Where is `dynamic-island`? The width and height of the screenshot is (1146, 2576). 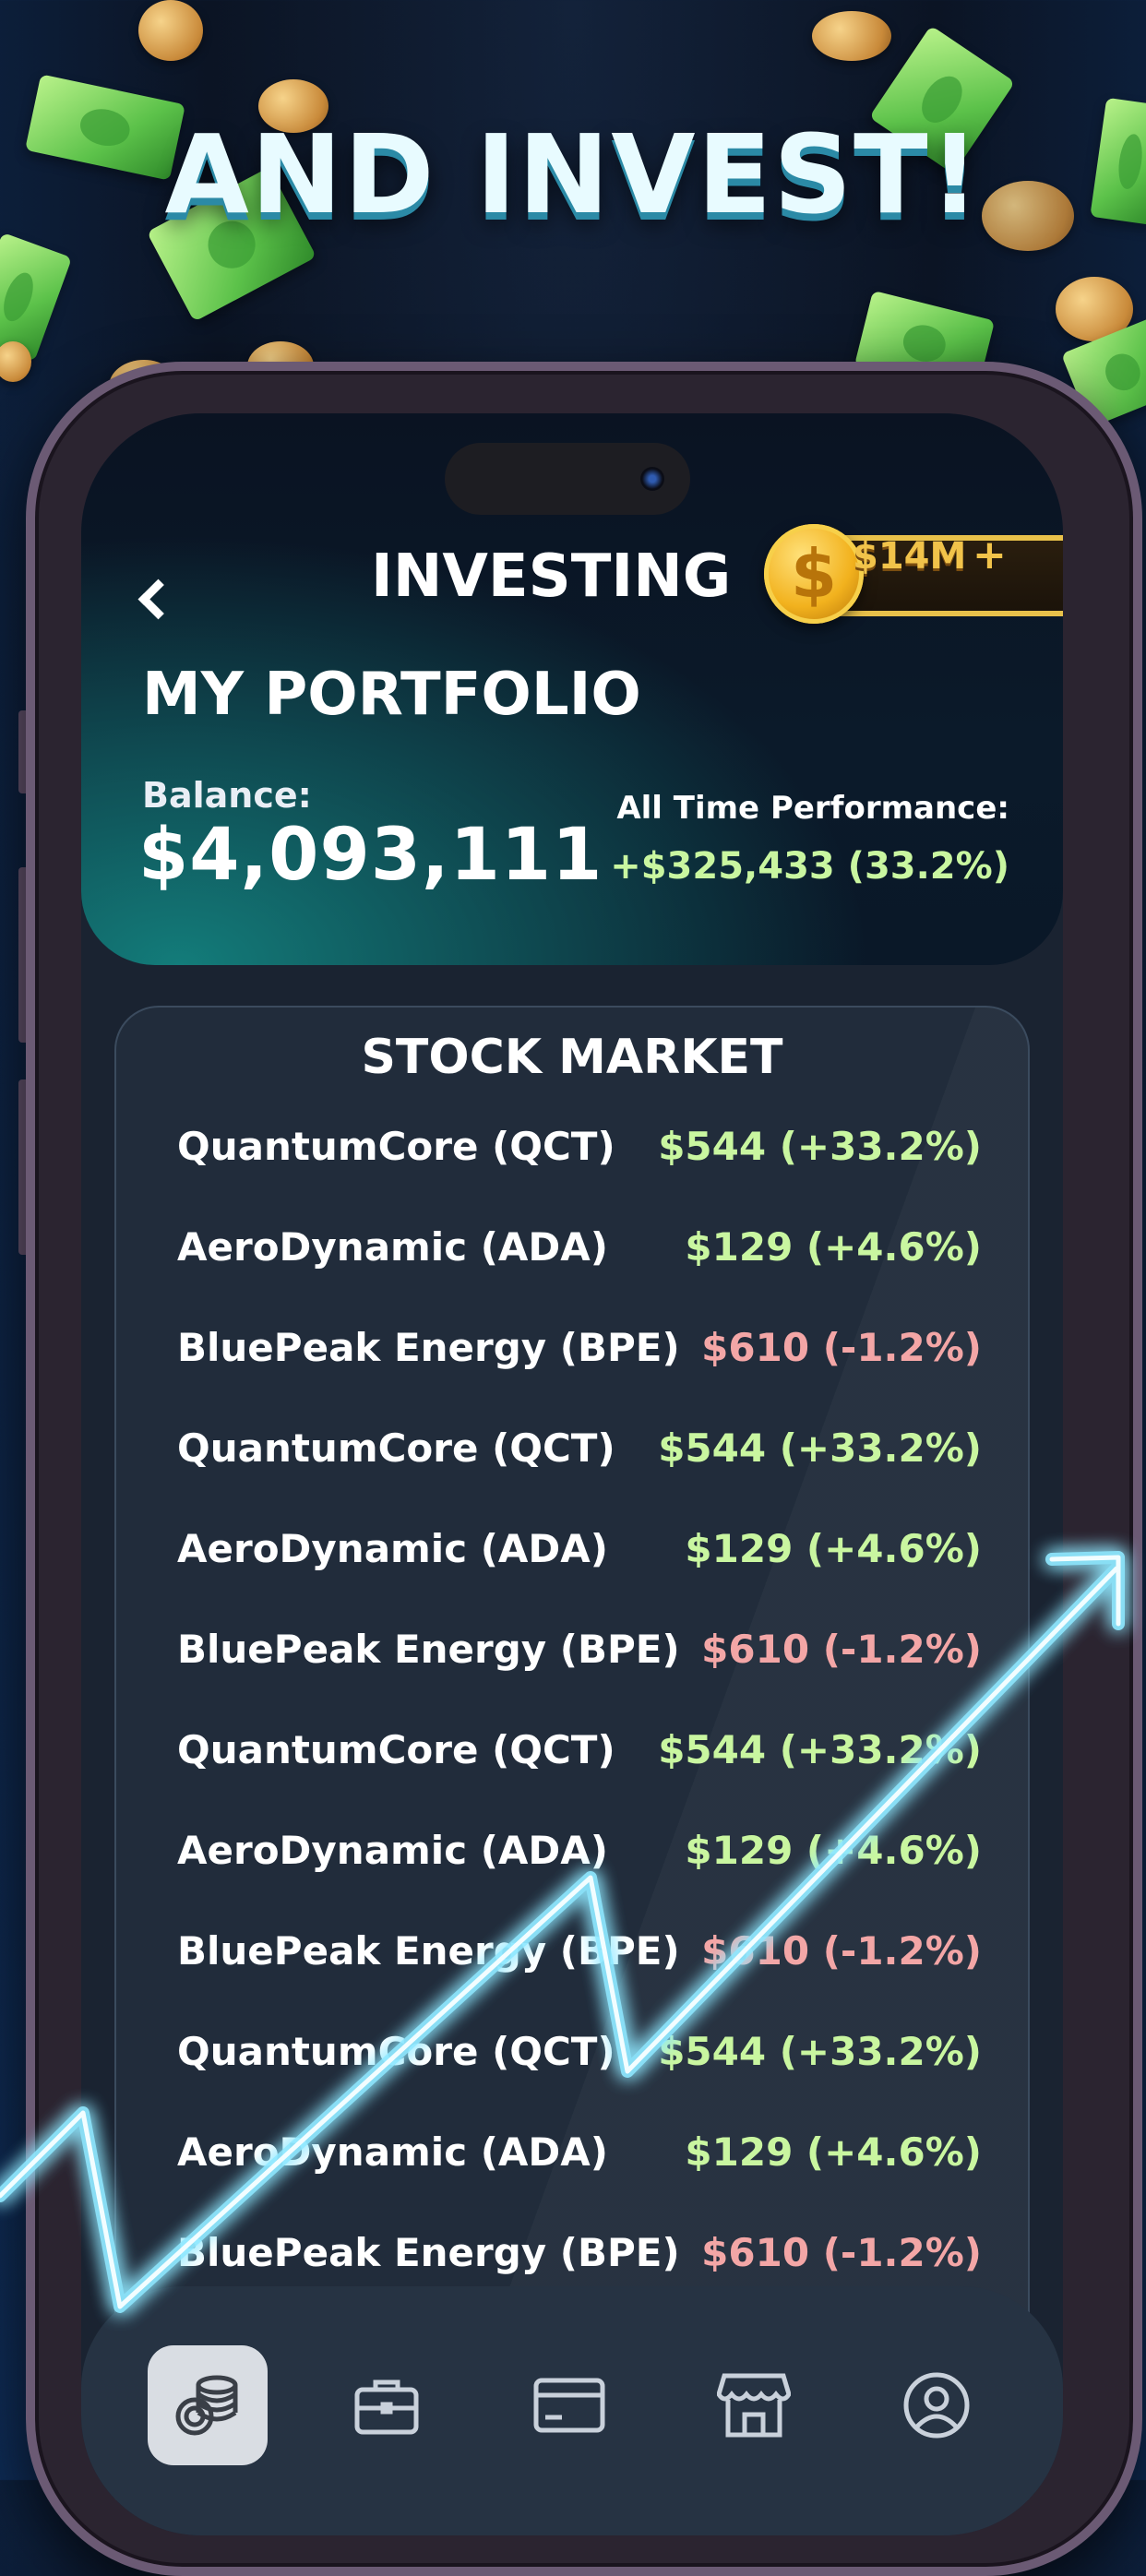 dynamic-island is located at coordinates (567, 479).